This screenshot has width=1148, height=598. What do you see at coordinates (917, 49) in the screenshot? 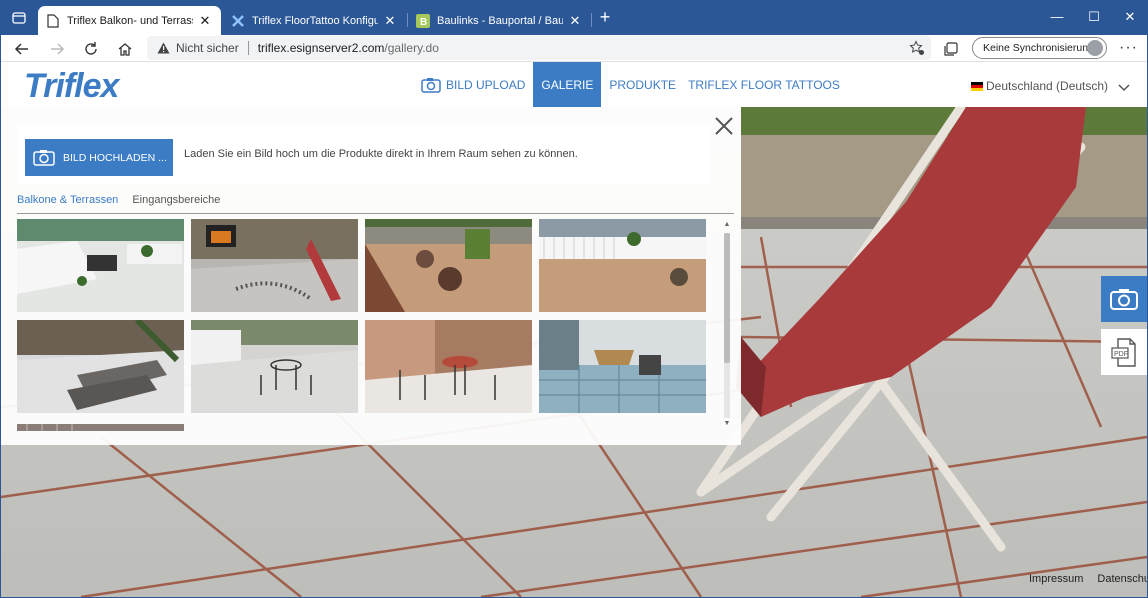
I see `add-favorite-icon` at bounding box center [917, 49].